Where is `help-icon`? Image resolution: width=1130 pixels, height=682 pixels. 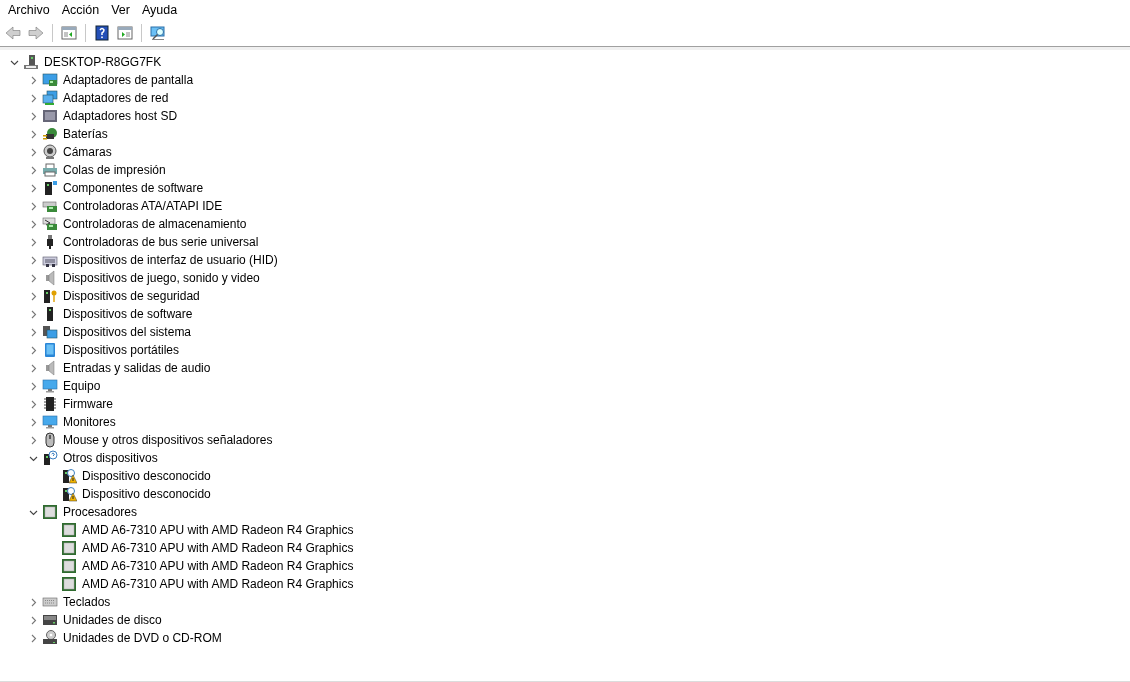
help-icon is located at coordinates (102, 32).